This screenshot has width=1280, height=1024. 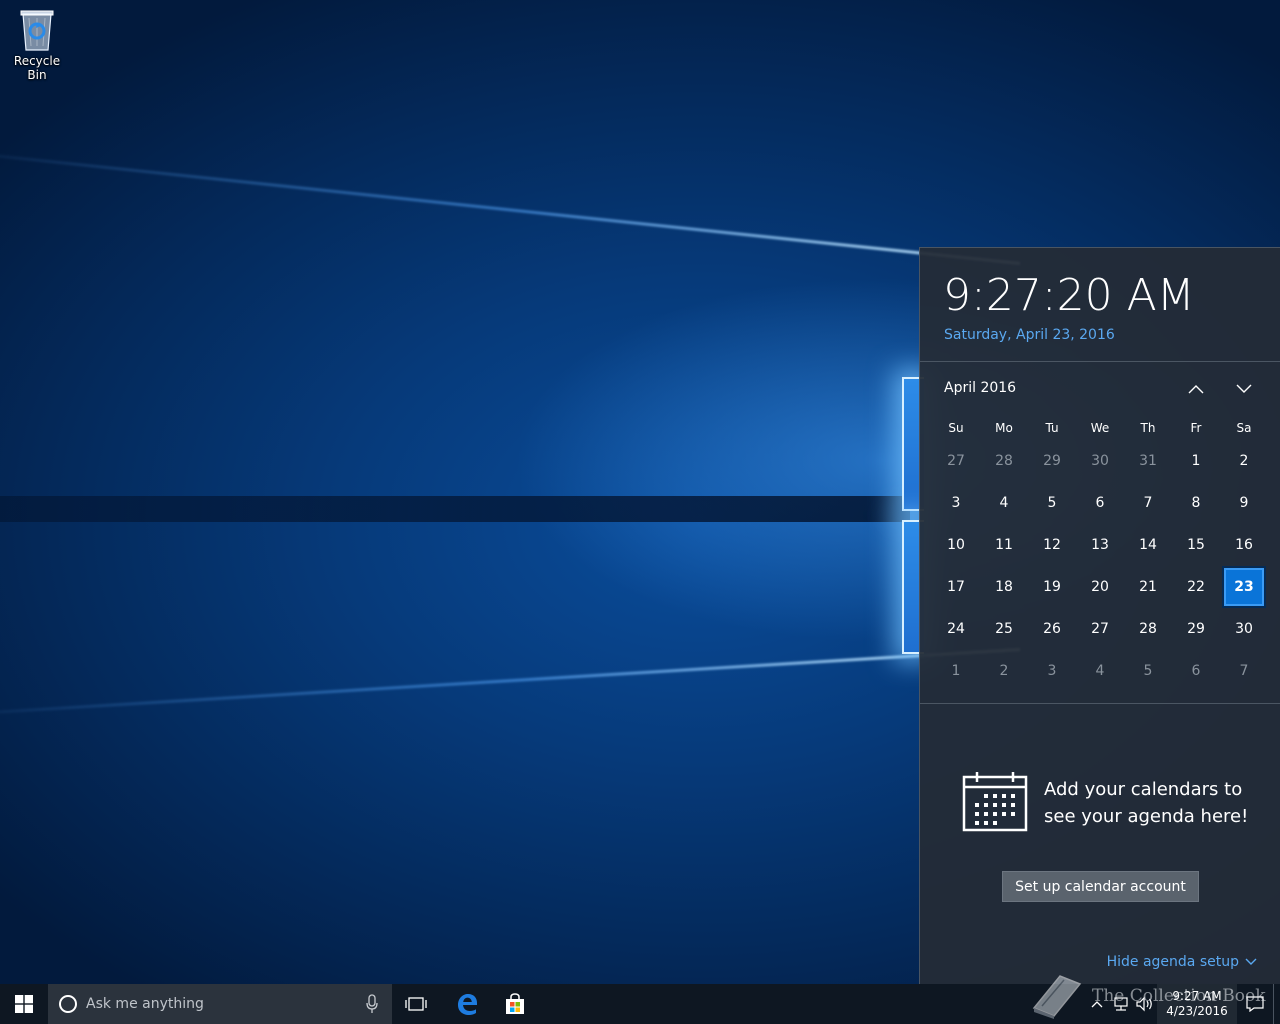 What do you see at coordinates (1100, 886) in the screenshot?
I see `setup-calendar-account-button: Set up calendar account` at bounding box center [1100, 886].